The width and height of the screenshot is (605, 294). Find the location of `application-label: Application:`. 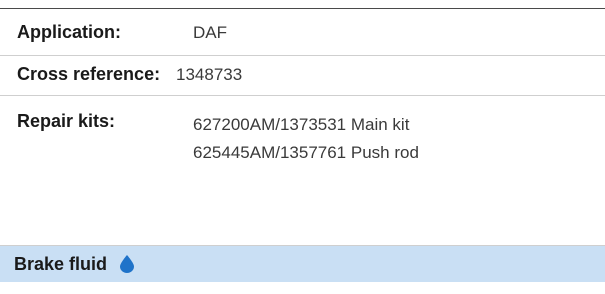

application-label: Application: is located at coordinates (69, 32).